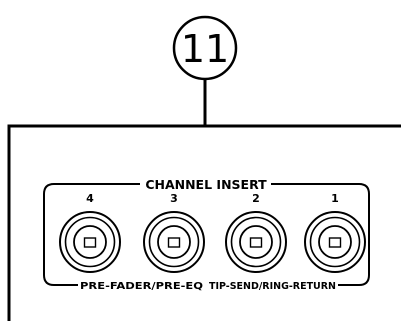  I want to click on tip-send-label: TIP-SEND/RING-RETURN, so click(272, 286).